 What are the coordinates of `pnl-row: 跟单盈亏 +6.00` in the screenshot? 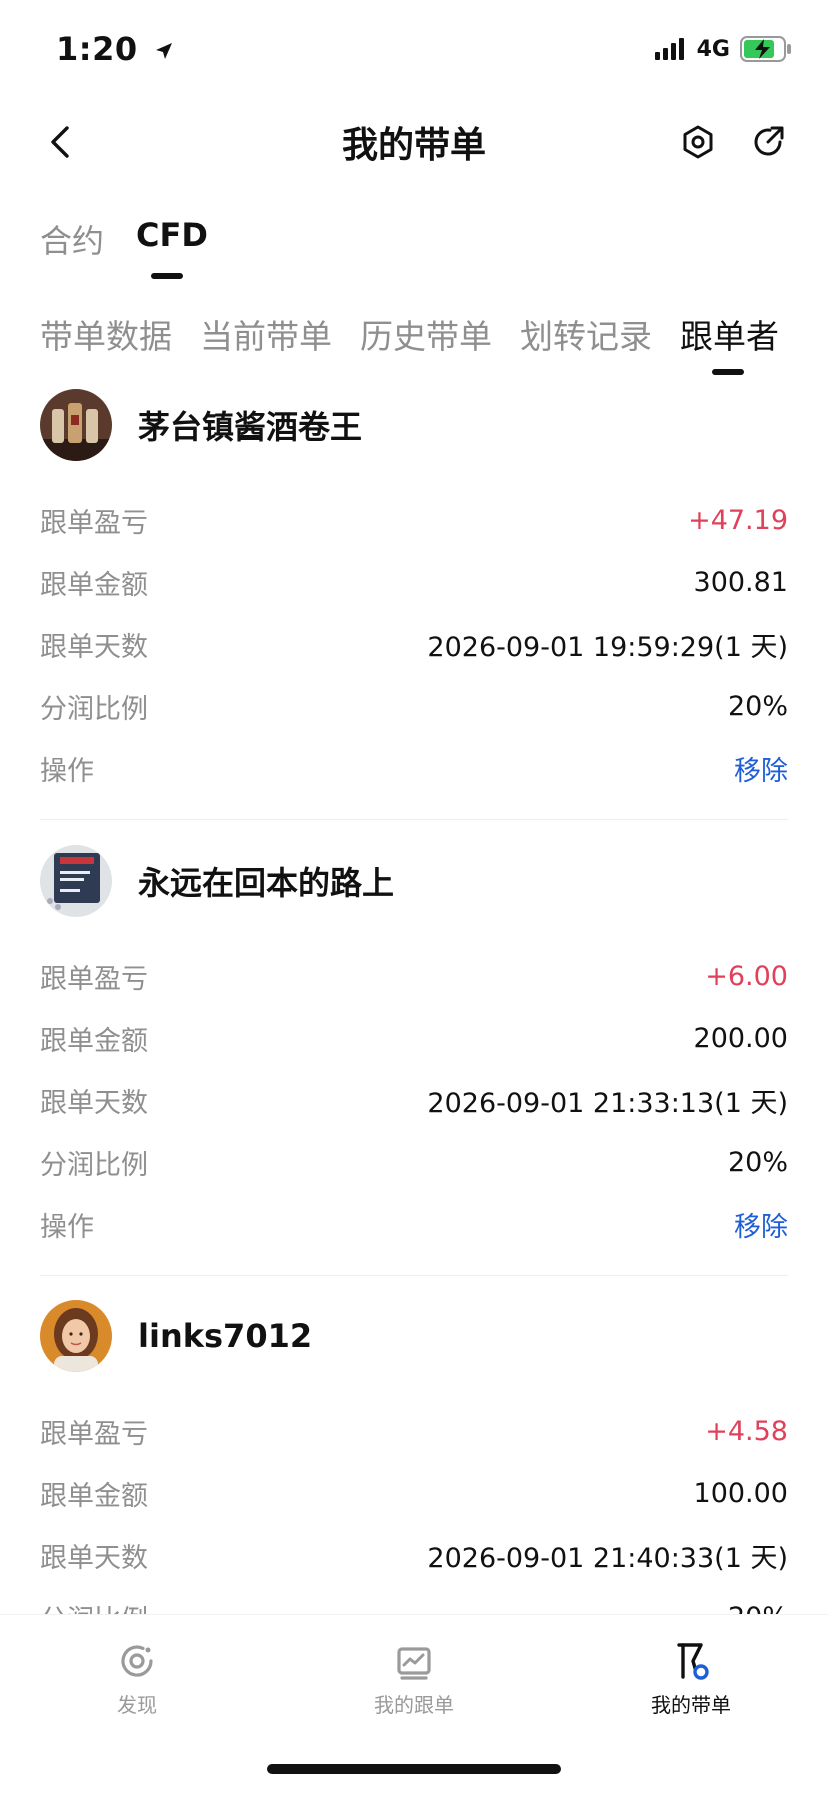 It's located at (414, 976).